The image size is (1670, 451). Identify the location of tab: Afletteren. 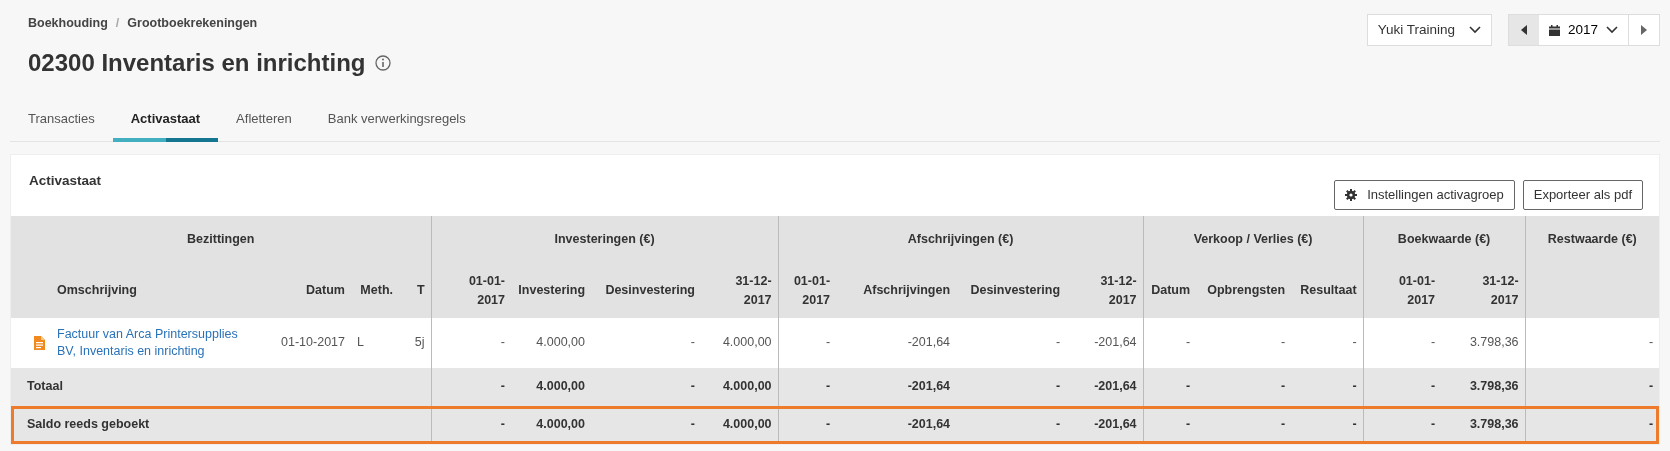
(264, 121).